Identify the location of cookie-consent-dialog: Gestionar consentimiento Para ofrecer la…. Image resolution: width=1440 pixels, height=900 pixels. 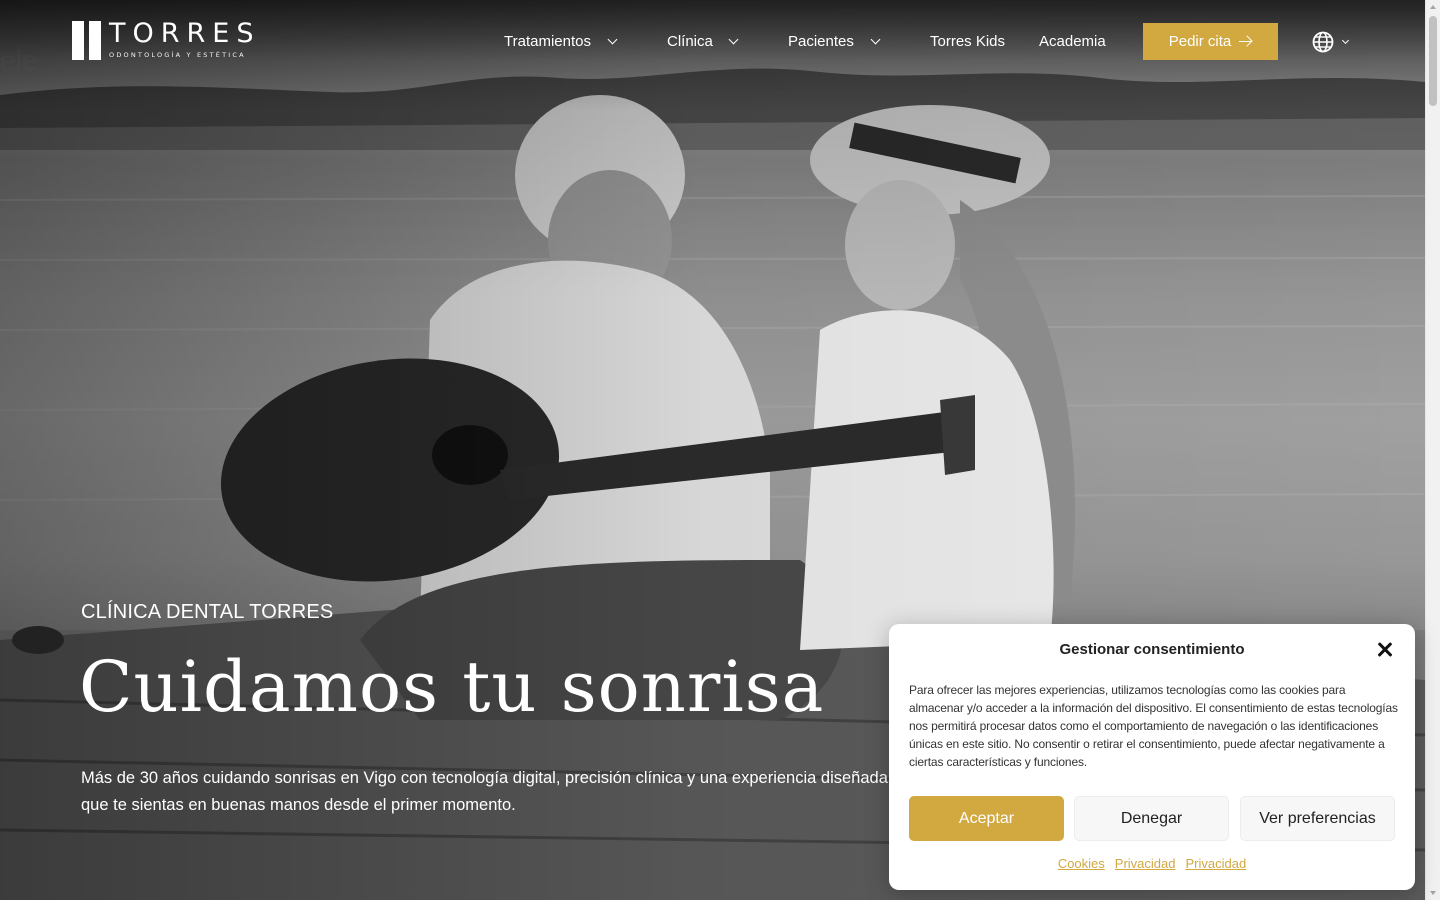
(1152, 757).